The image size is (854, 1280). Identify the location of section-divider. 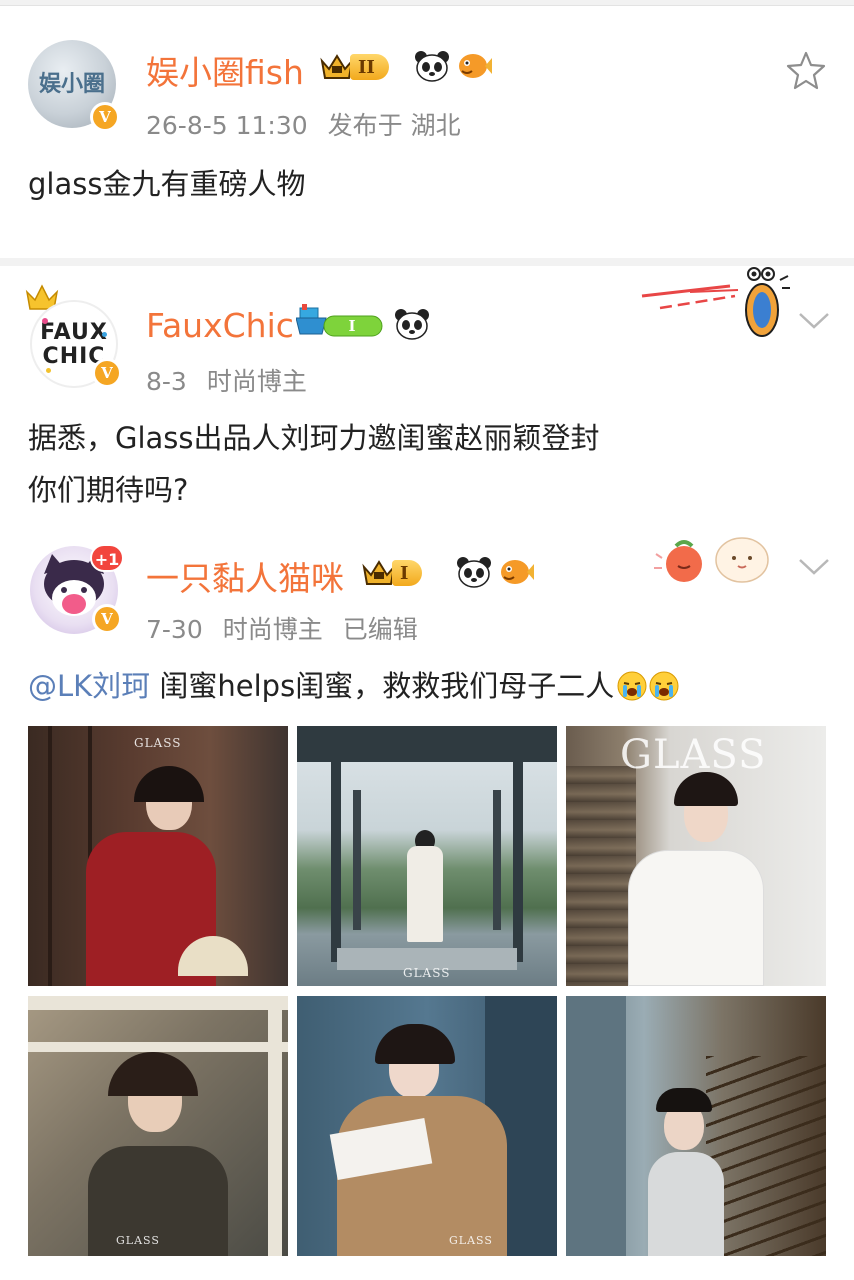
(427, 262).